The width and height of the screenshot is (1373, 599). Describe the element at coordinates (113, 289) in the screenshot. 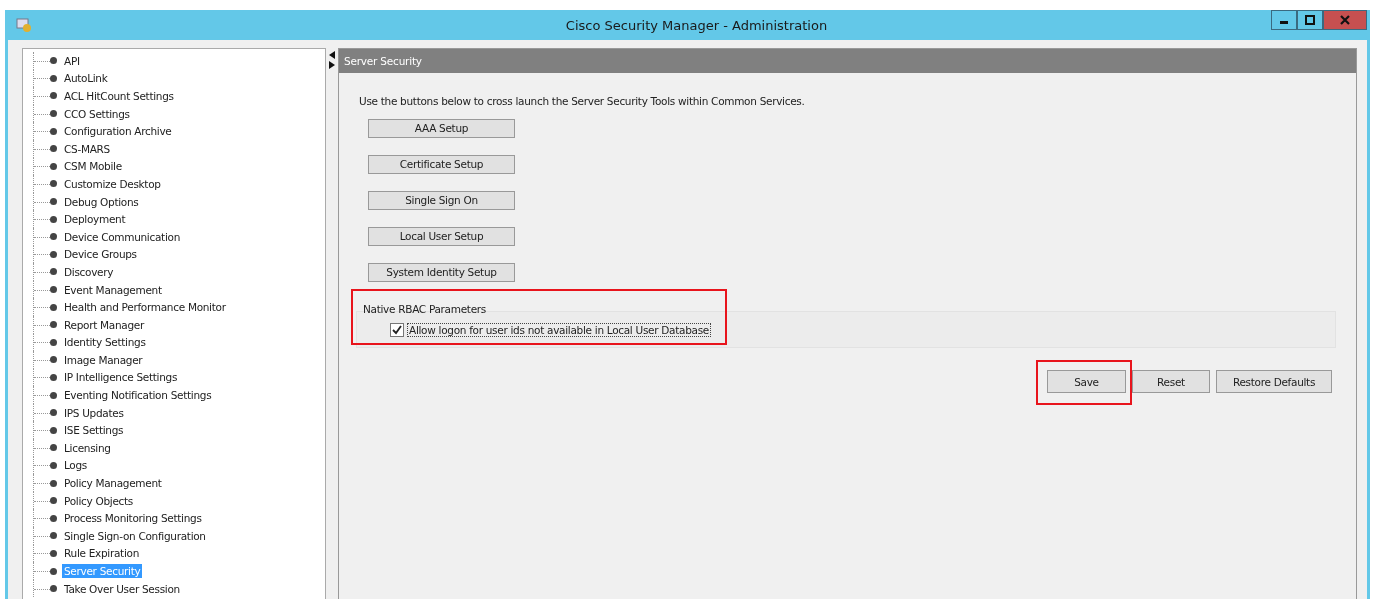

I see `tree-item: Event Management` at that location.